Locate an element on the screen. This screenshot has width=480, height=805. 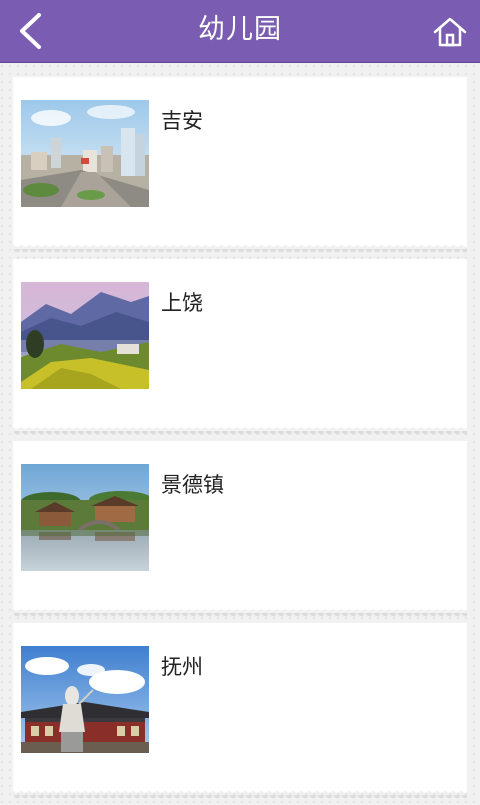
city-name: 吉安 is located at coordinates (182, 121).